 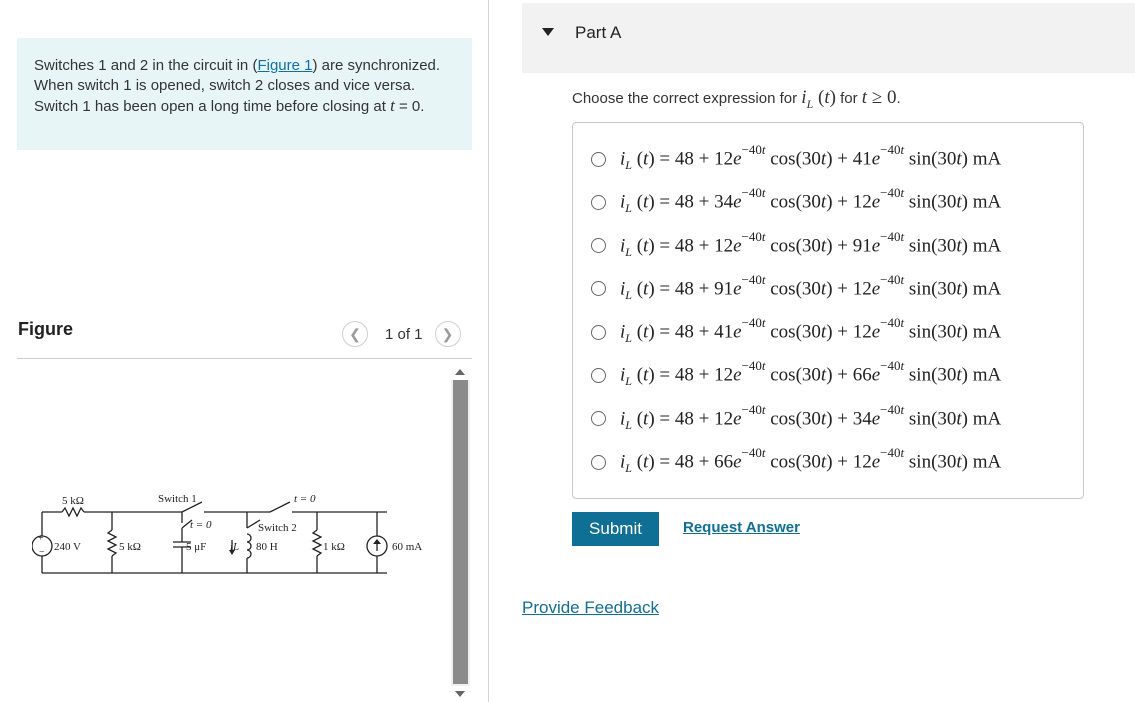 I want to click on switch1-label: Switch 1, so click(x=177, y=499).